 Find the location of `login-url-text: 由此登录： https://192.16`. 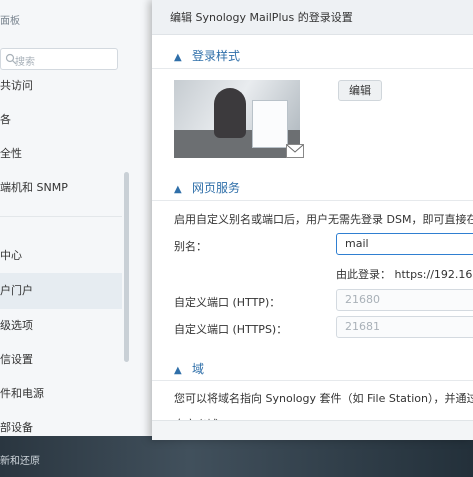

login-url-text: 由此登录： https://192.16 is located at coordinates (404, 274).